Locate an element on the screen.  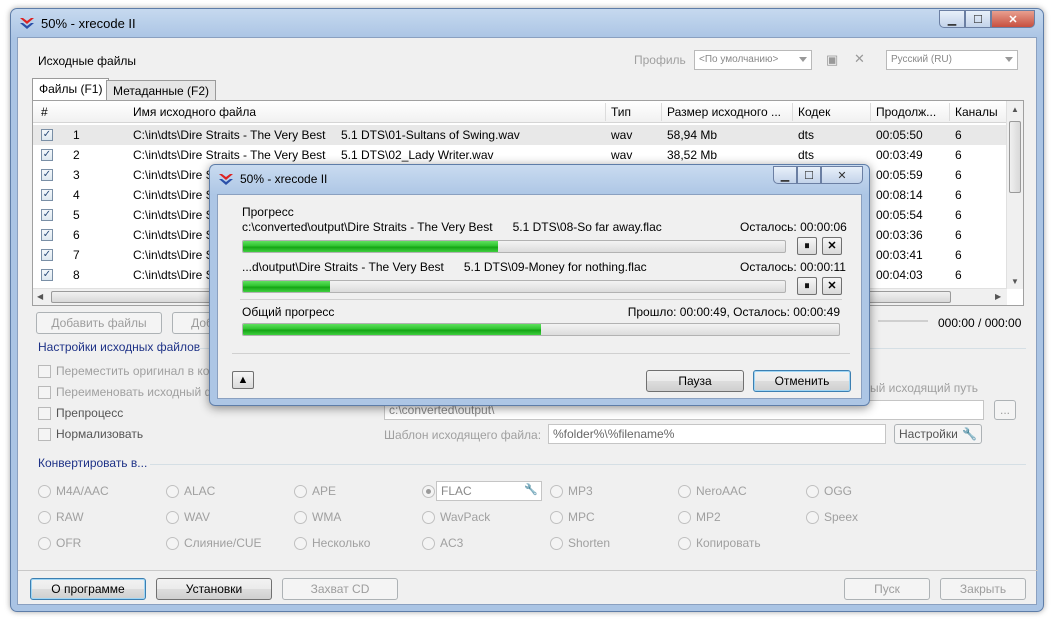
tab-files: Файлы (F1) is located at coordinates (71, 89).